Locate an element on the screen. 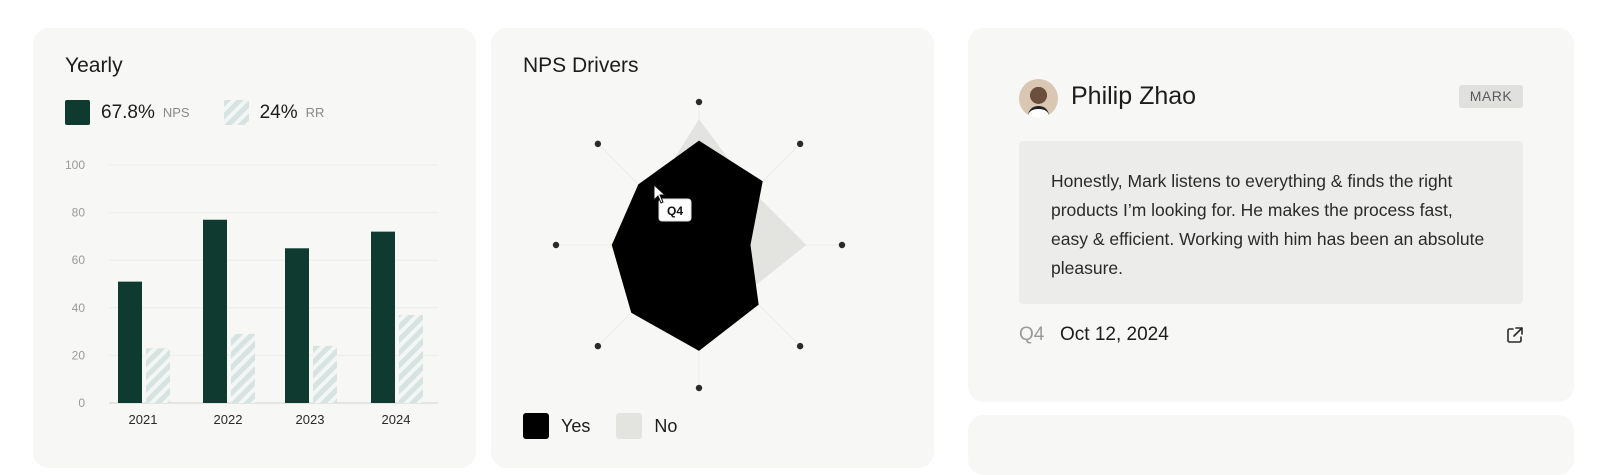  yes-label: Yes is located at coordinates (576, 425).